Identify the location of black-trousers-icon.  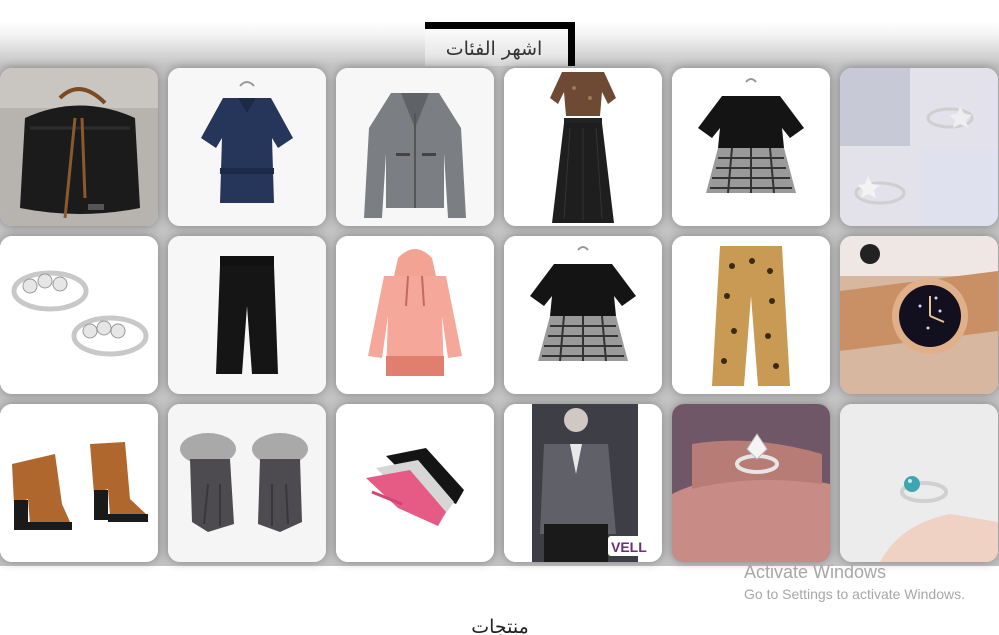
(247, 315).